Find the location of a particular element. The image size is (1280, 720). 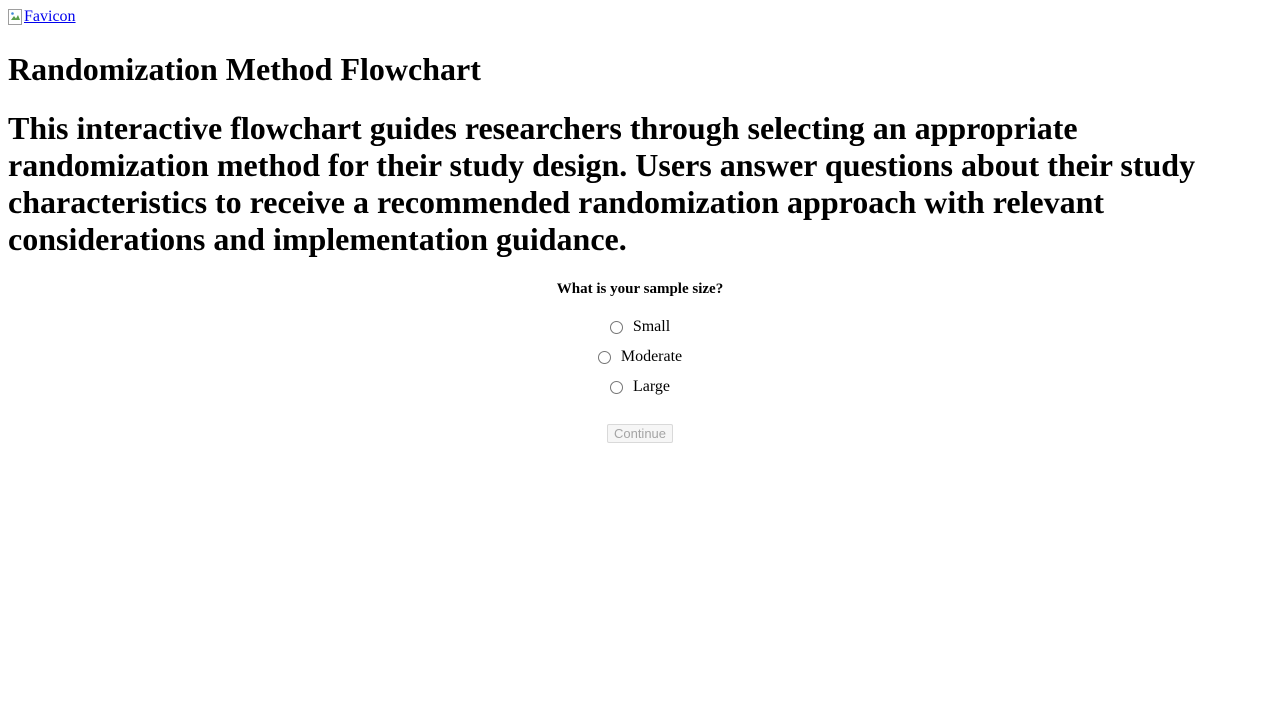

option-moderate: Moderate is located at coordinates (640, 357).